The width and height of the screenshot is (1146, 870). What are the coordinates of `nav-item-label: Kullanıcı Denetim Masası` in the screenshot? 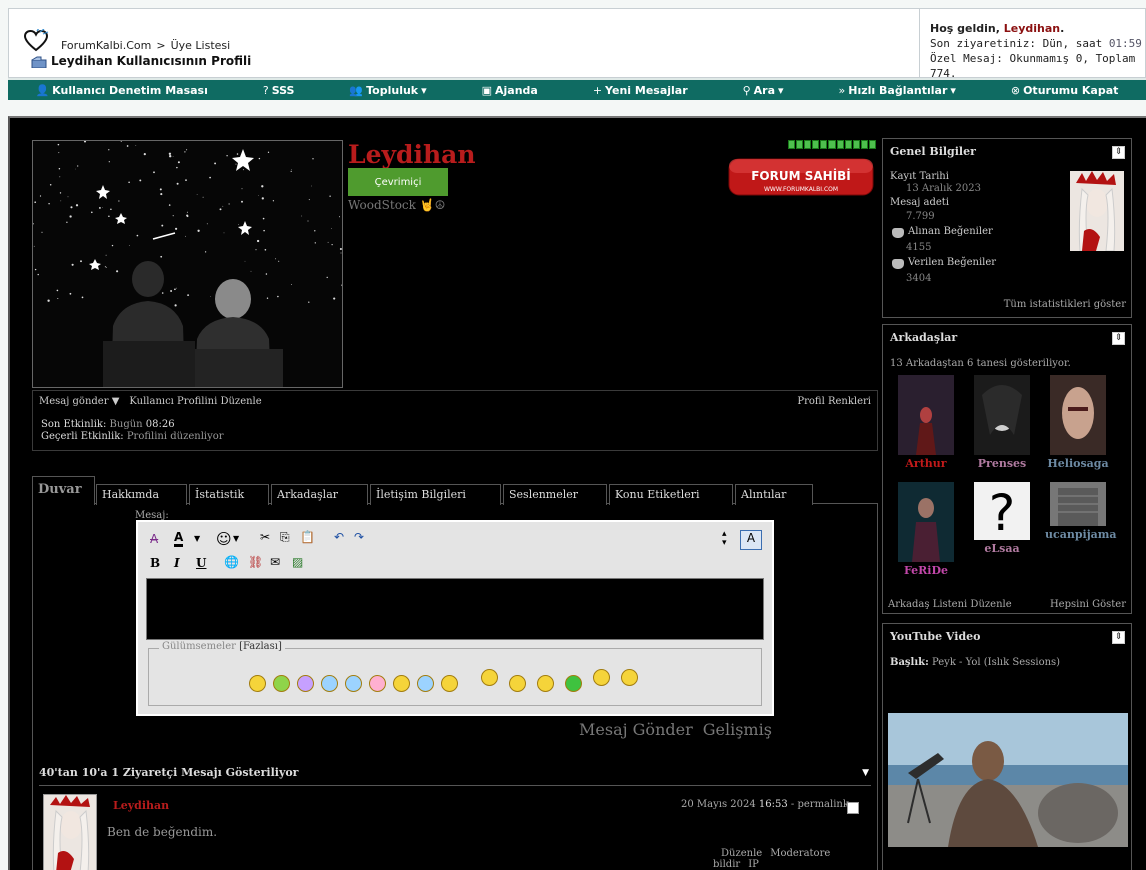 It's located at (130, 90).